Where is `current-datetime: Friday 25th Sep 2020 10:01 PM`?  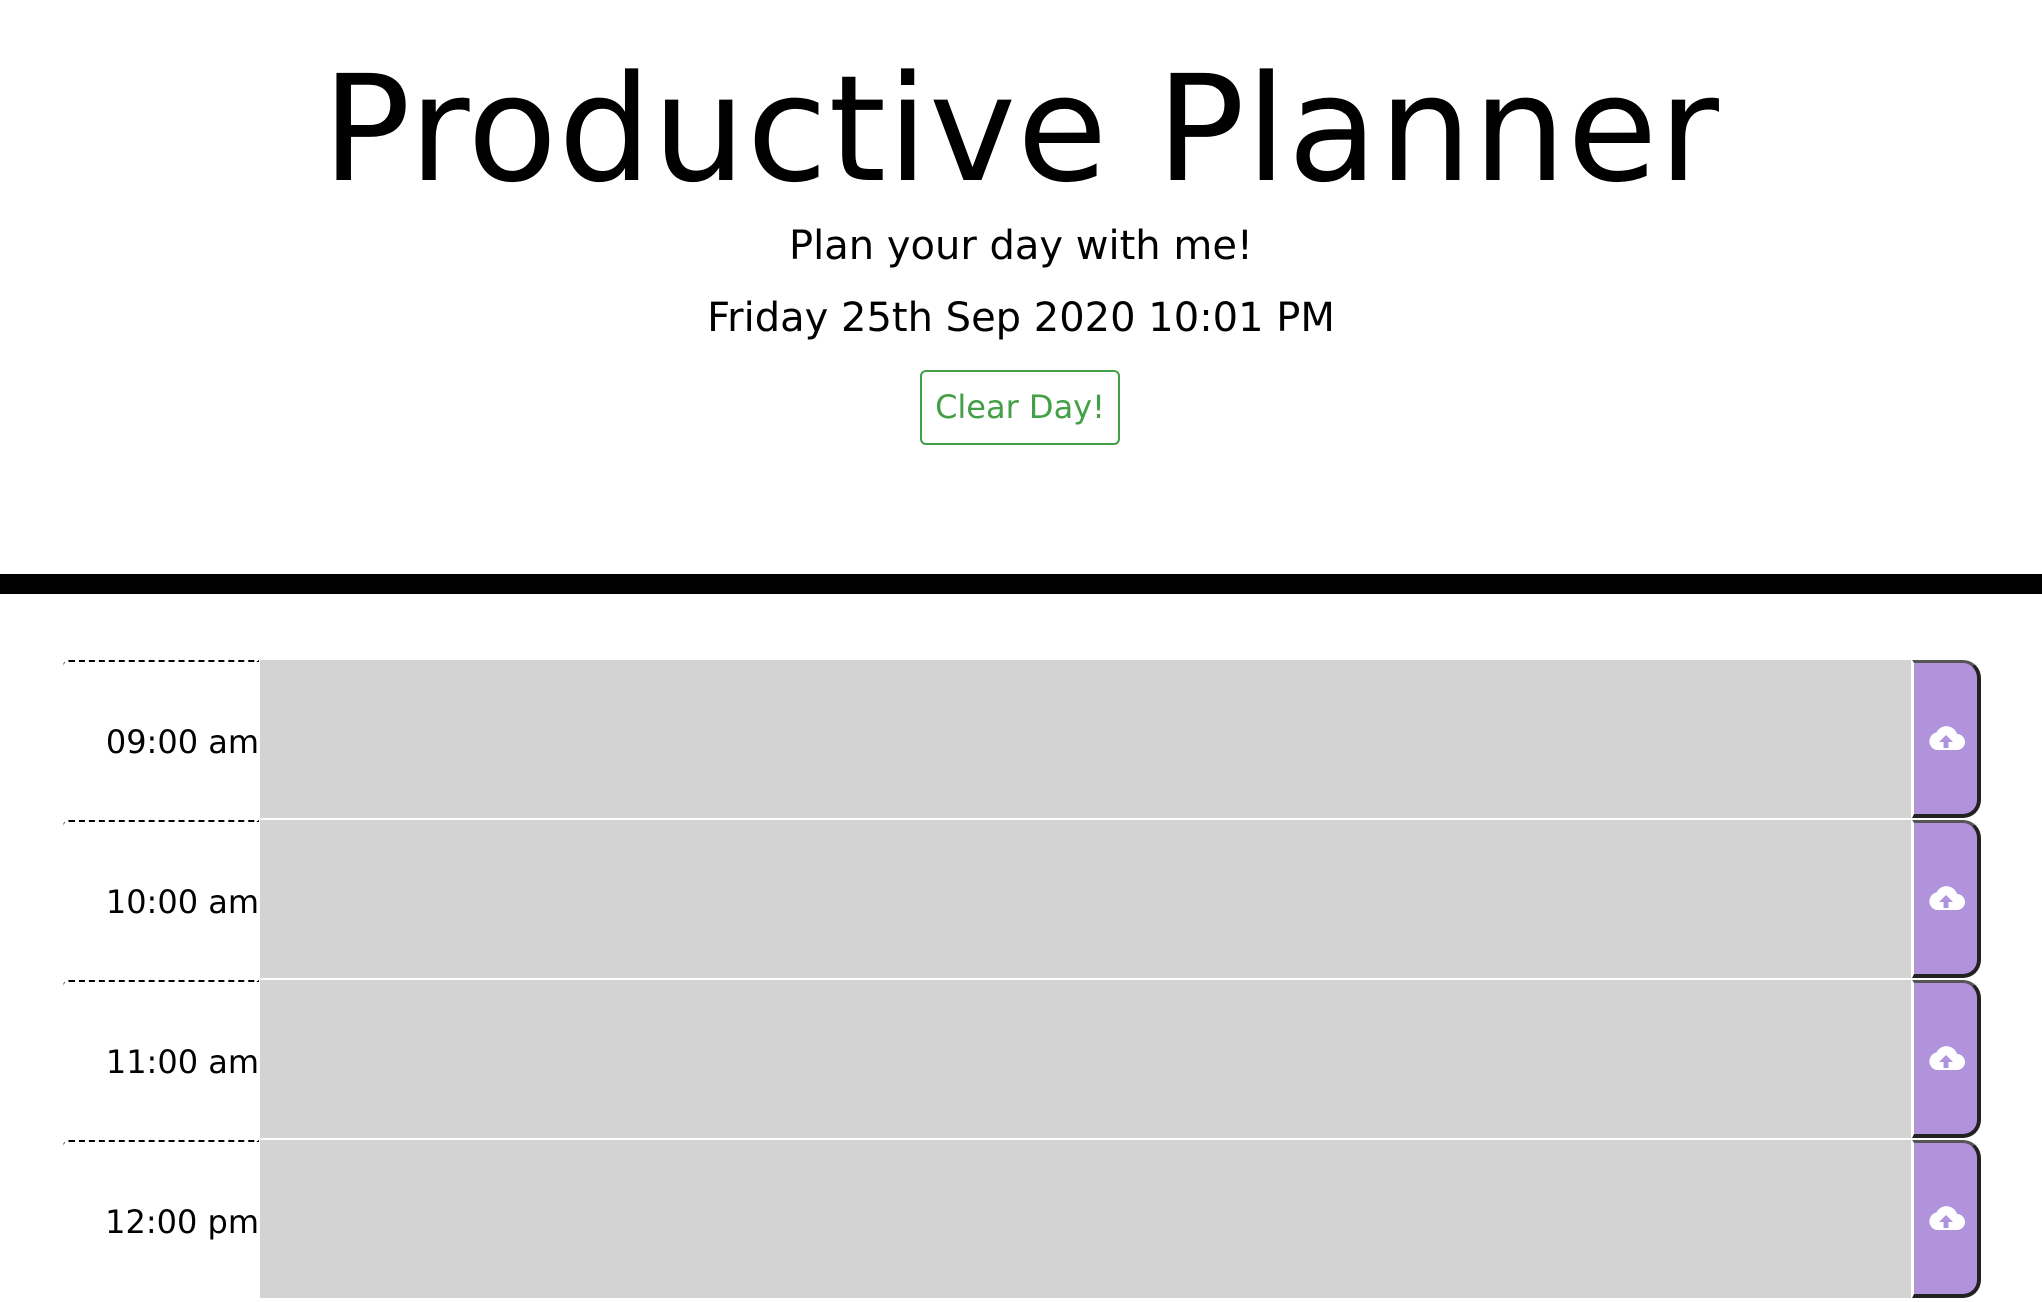
current-datetime: Friday 25th Sep 2020 10:01 PM is located at coordinates (1021, 318).